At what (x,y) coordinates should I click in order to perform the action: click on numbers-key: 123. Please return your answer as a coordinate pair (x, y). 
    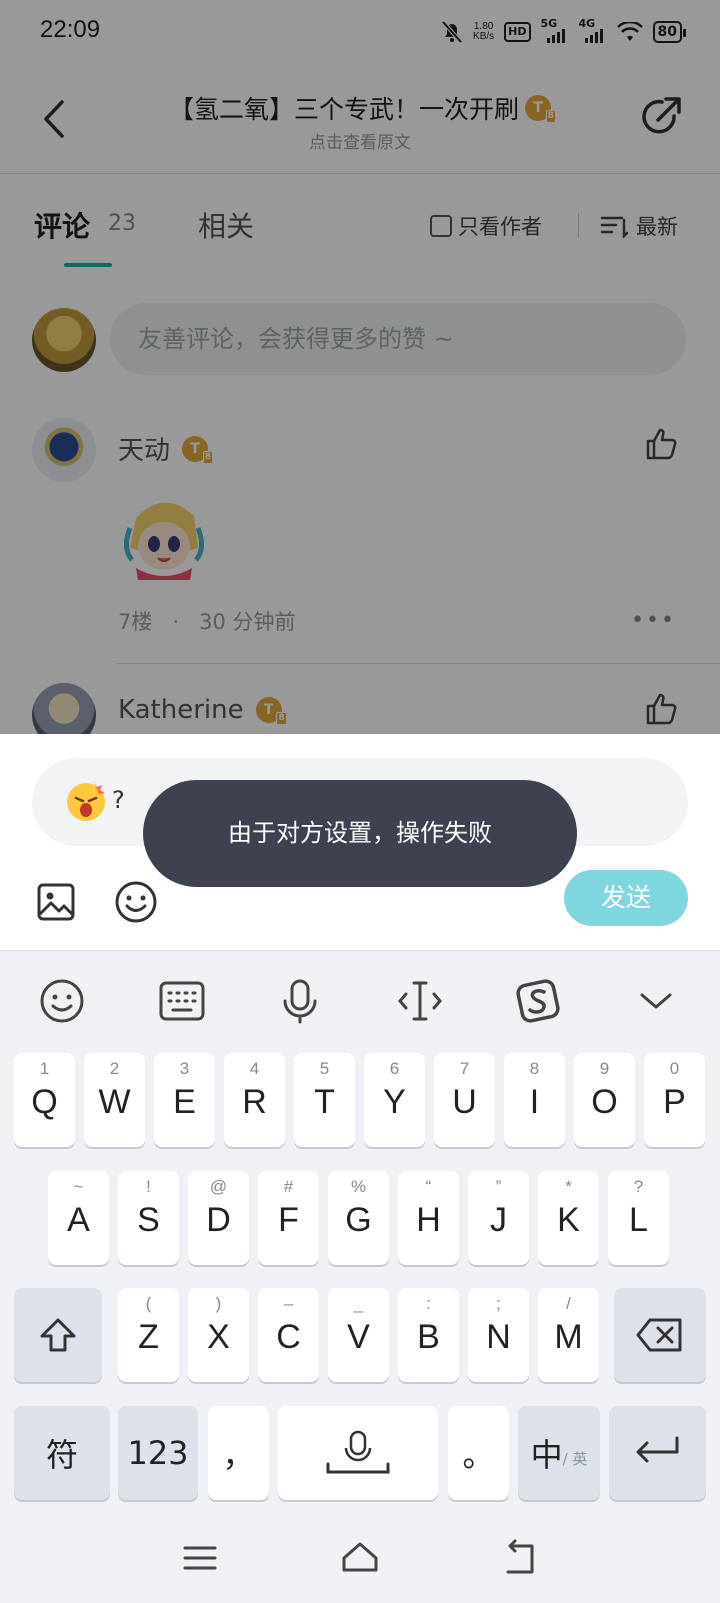
    Looking at the image, I should click on (158, 1453).